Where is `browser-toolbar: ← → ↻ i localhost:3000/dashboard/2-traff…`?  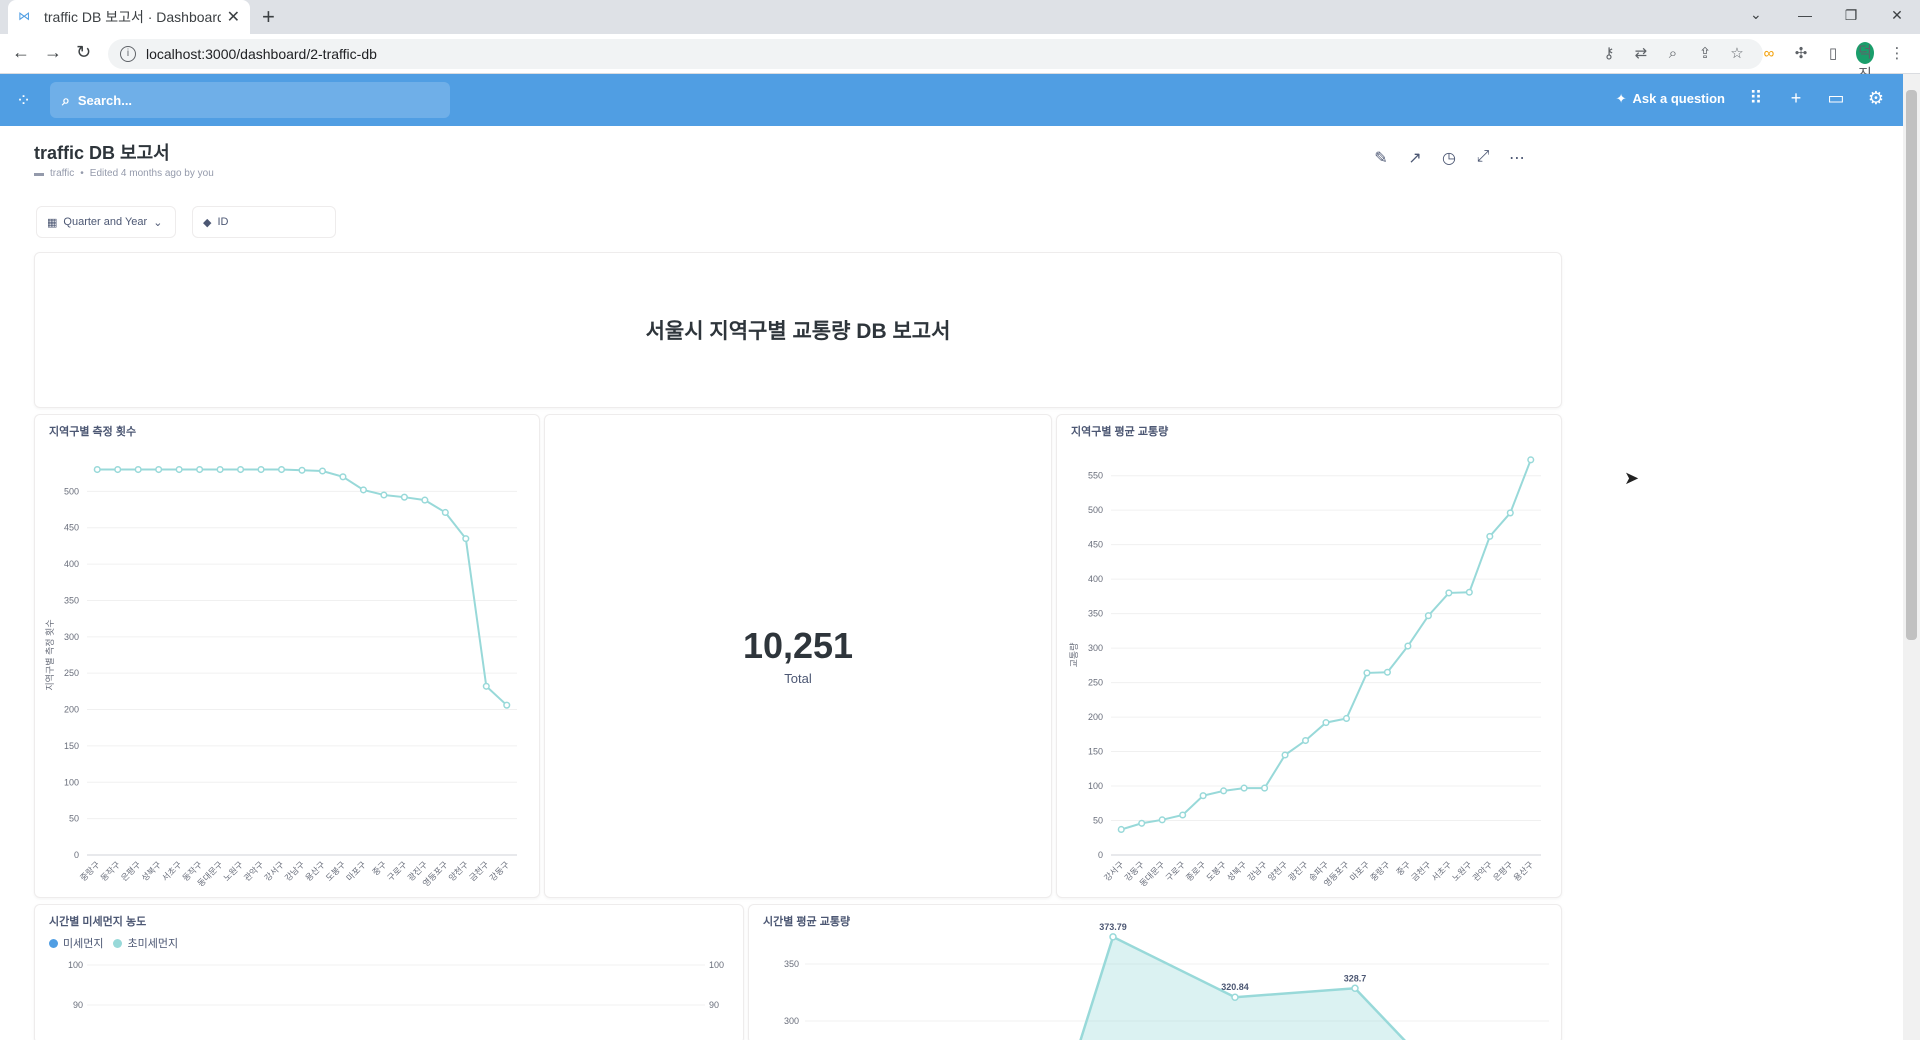
browser-toolbar: ← → ↻ i localhost:3000/dashboard/2-traff… is located at coordinates (960, 58).